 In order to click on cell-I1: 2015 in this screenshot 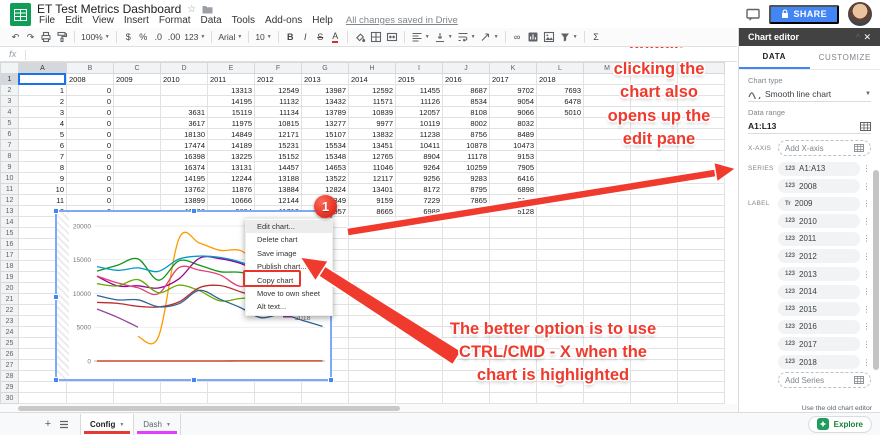, I will do `click(419, 79)`.